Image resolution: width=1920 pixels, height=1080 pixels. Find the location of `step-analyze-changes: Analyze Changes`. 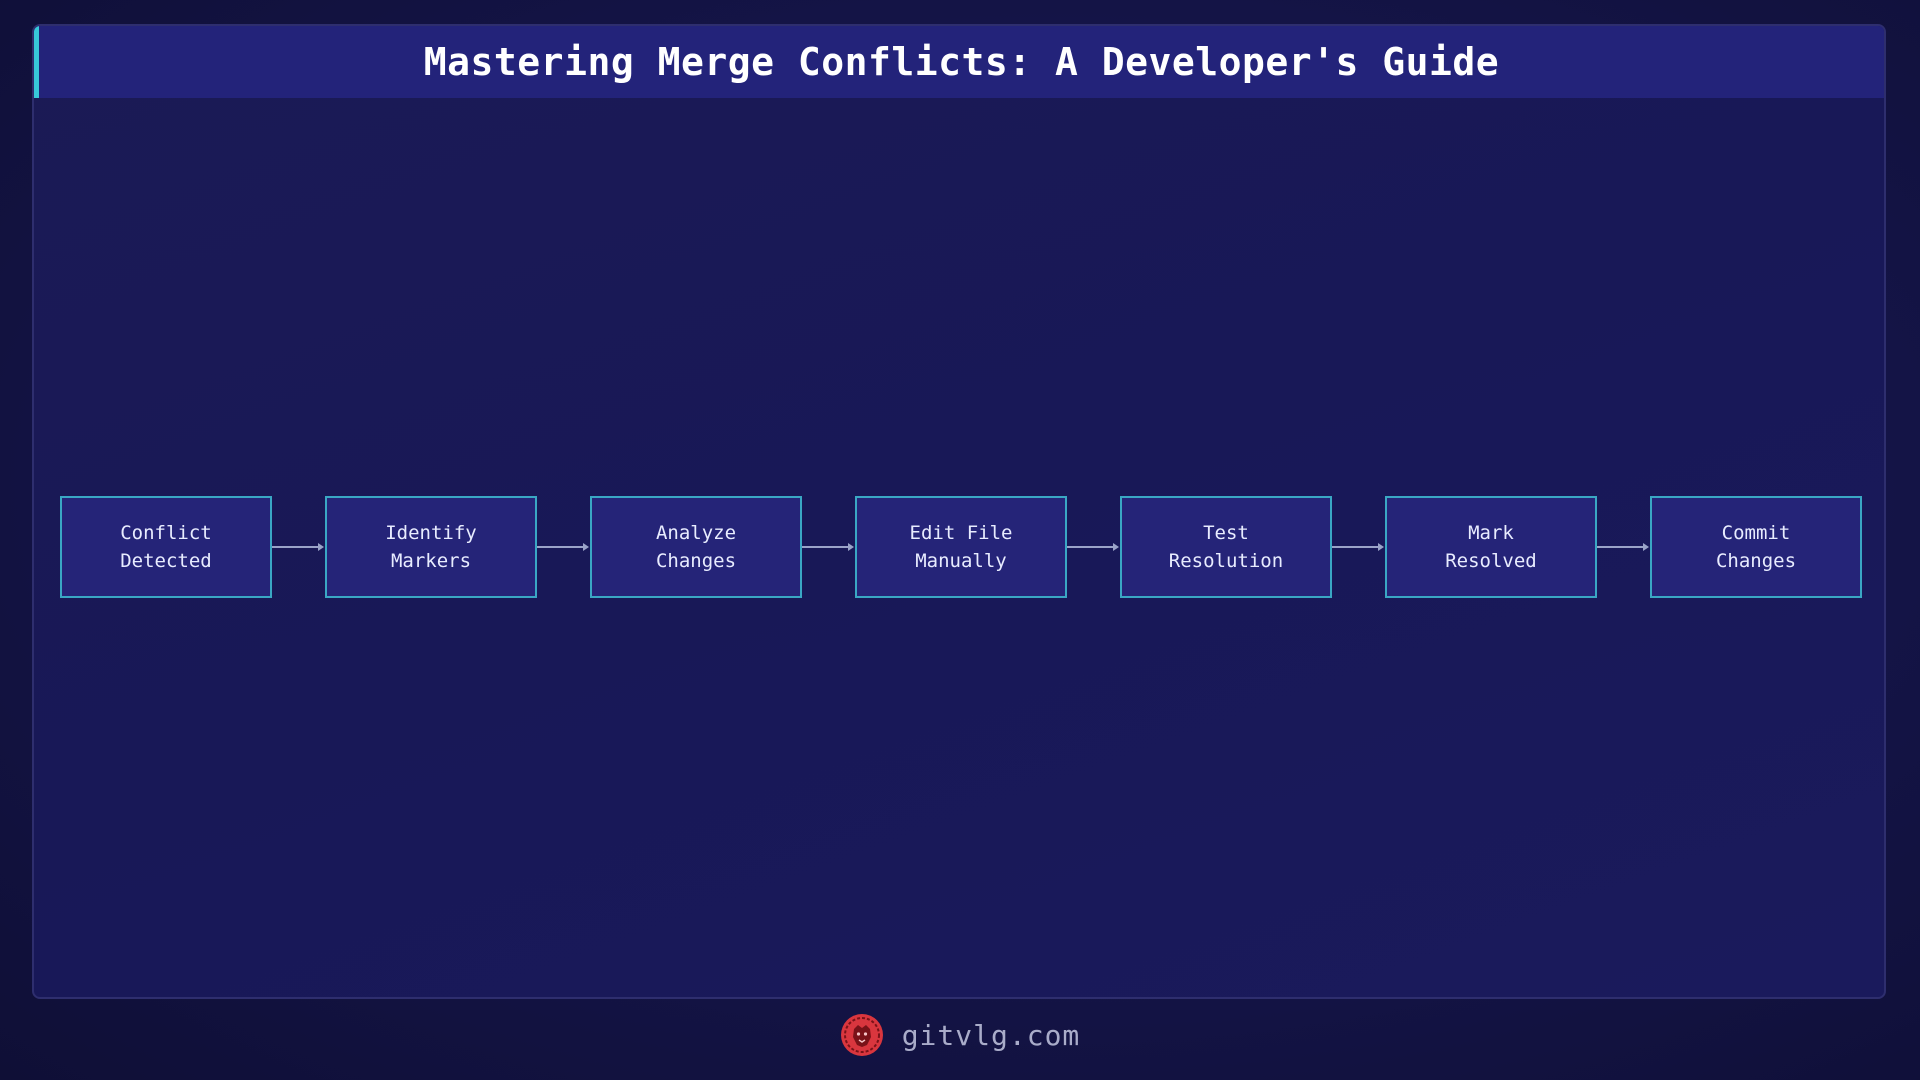

step-analyze-changes: Analyze Changes is located at coordinates (696, 547).